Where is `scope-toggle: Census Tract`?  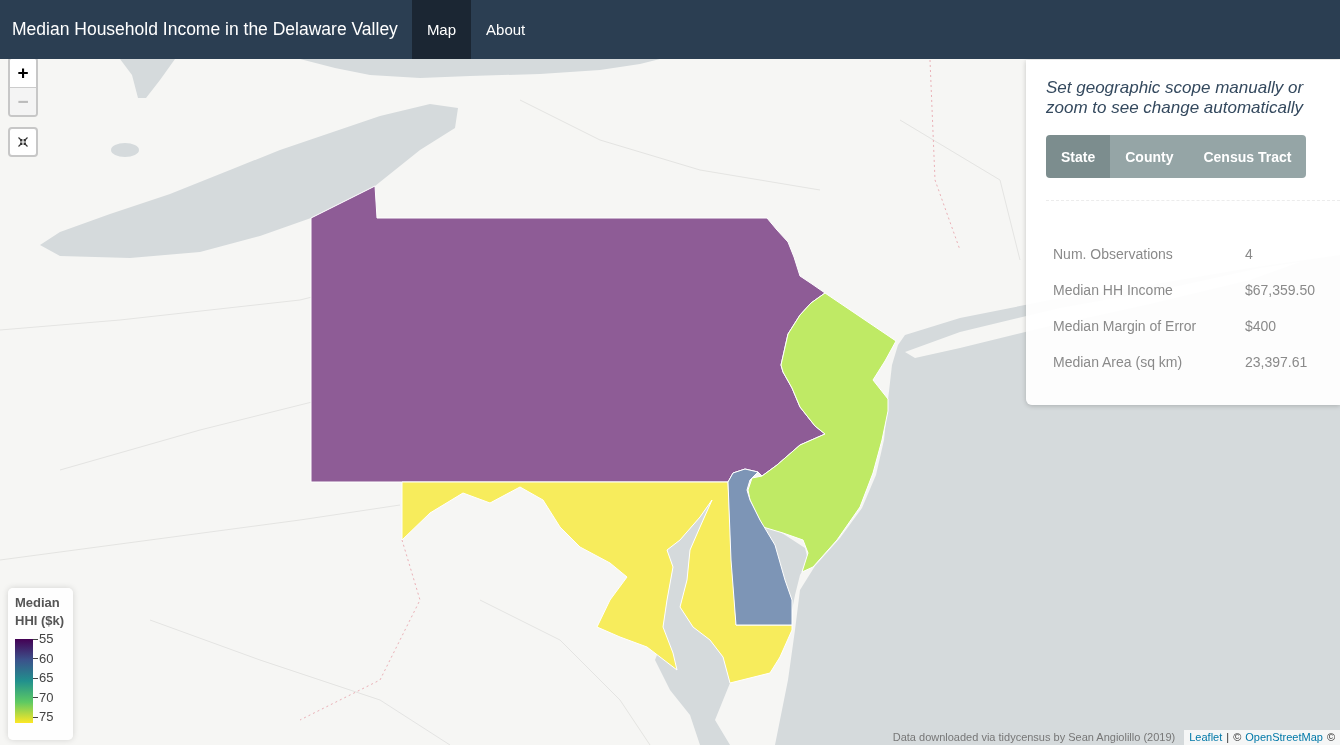
scope-toggle: Census Tract is located at coordinates (1247, 156).